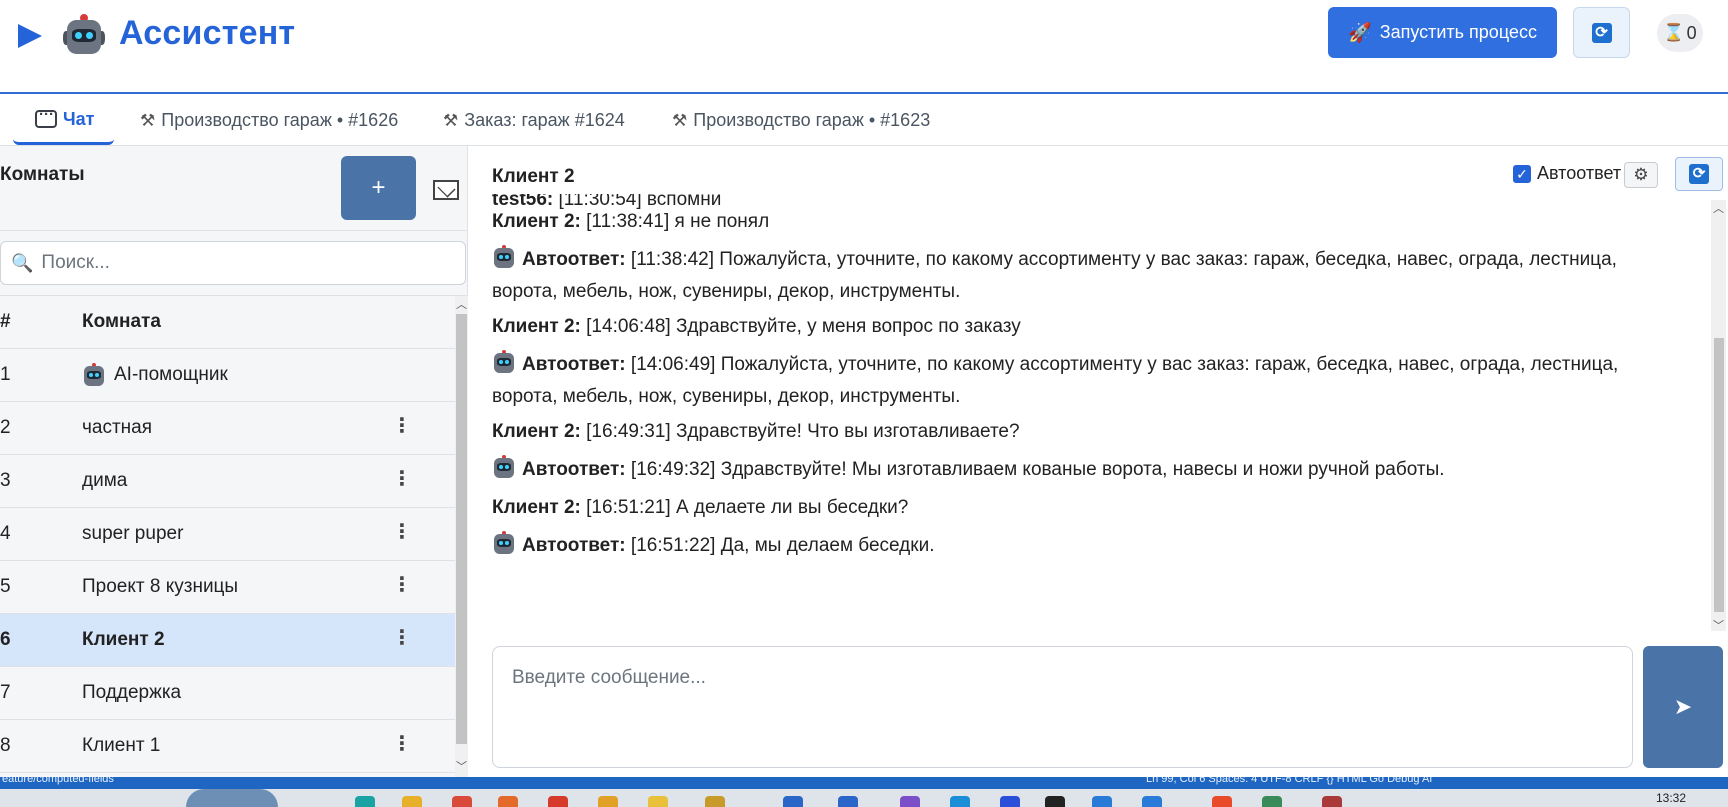 The height and width of the screenshot is (807, 1728). What do you see at coordinates (412, 801) in the screenshot?
I see `folder-icon` at bounding box center [412, 801].